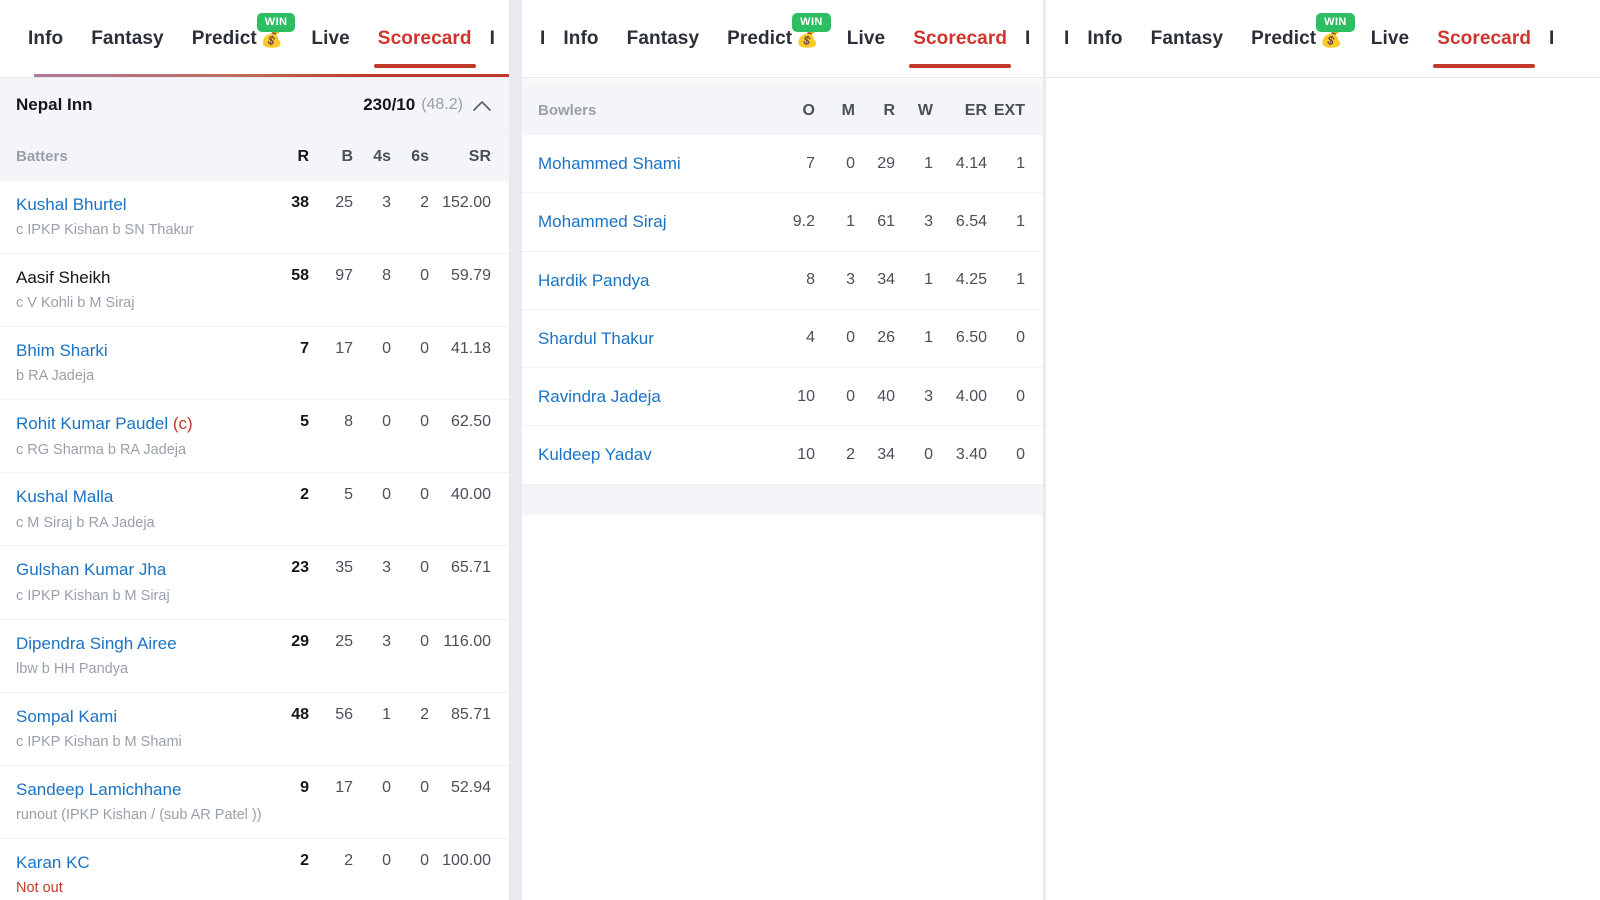  What do you see at coordinates (663, 39) in the screenshot?
I see `tab-fantasy-2: Fantasy` at bounding box center [663, 39].